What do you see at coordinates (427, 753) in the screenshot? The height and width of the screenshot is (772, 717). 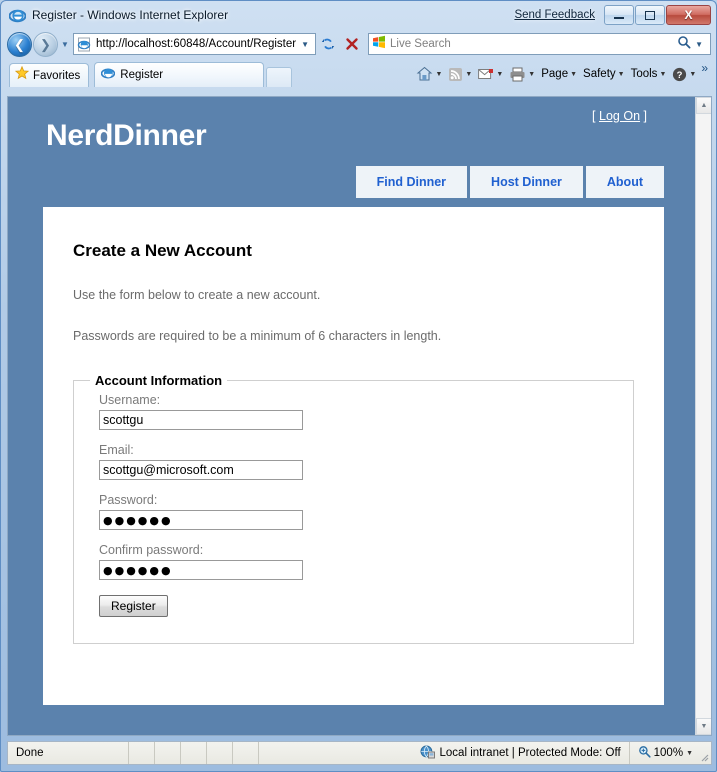 I see `intranet-zone-icon` at bounding box center [427, 753].